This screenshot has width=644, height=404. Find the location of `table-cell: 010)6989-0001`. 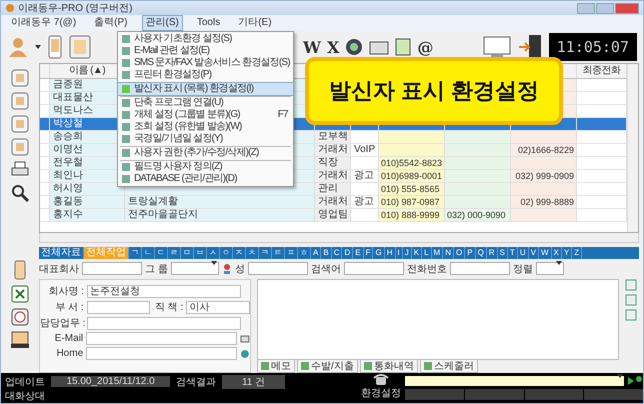

table-cell: 010)6989-0001 is located at coordinates (411, 176).